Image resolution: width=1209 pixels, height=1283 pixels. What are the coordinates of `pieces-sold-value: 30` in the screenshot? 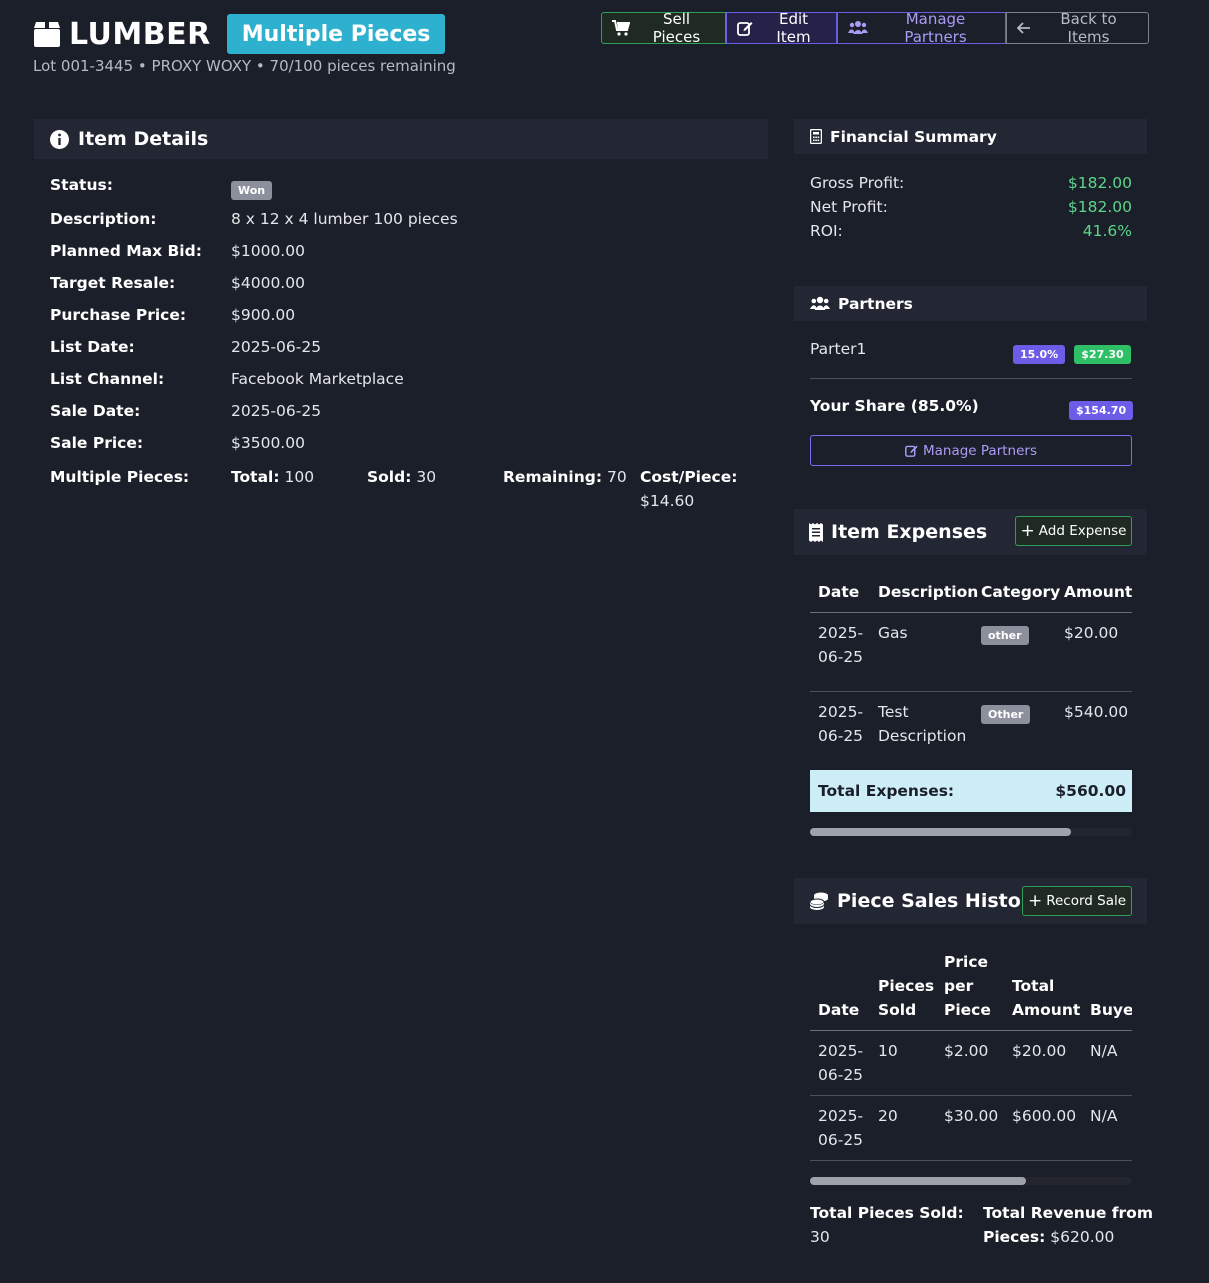 It's located at (426, 477).